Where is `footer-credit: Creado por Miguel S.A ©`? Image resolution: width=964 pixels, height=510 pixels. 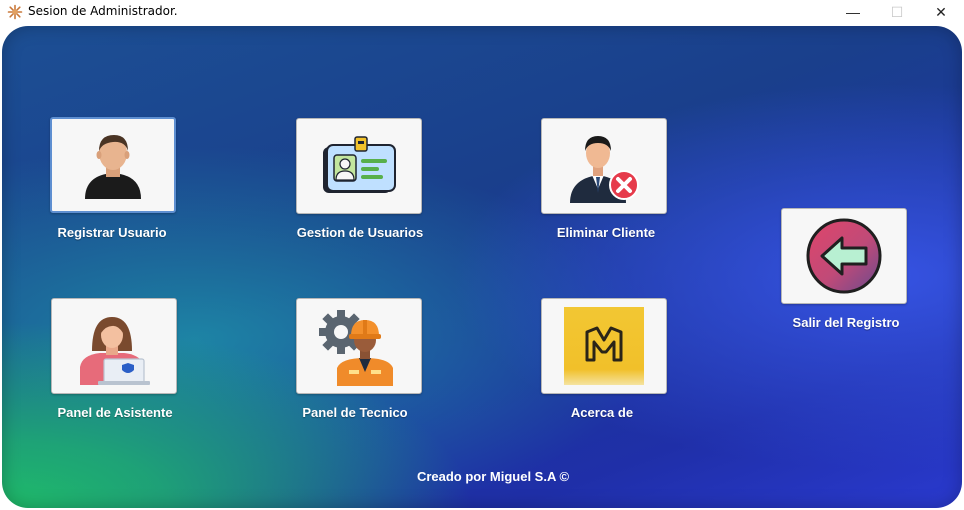
footer-credit: Creado por Miguel S.A © is located at coordinates (493, 476).